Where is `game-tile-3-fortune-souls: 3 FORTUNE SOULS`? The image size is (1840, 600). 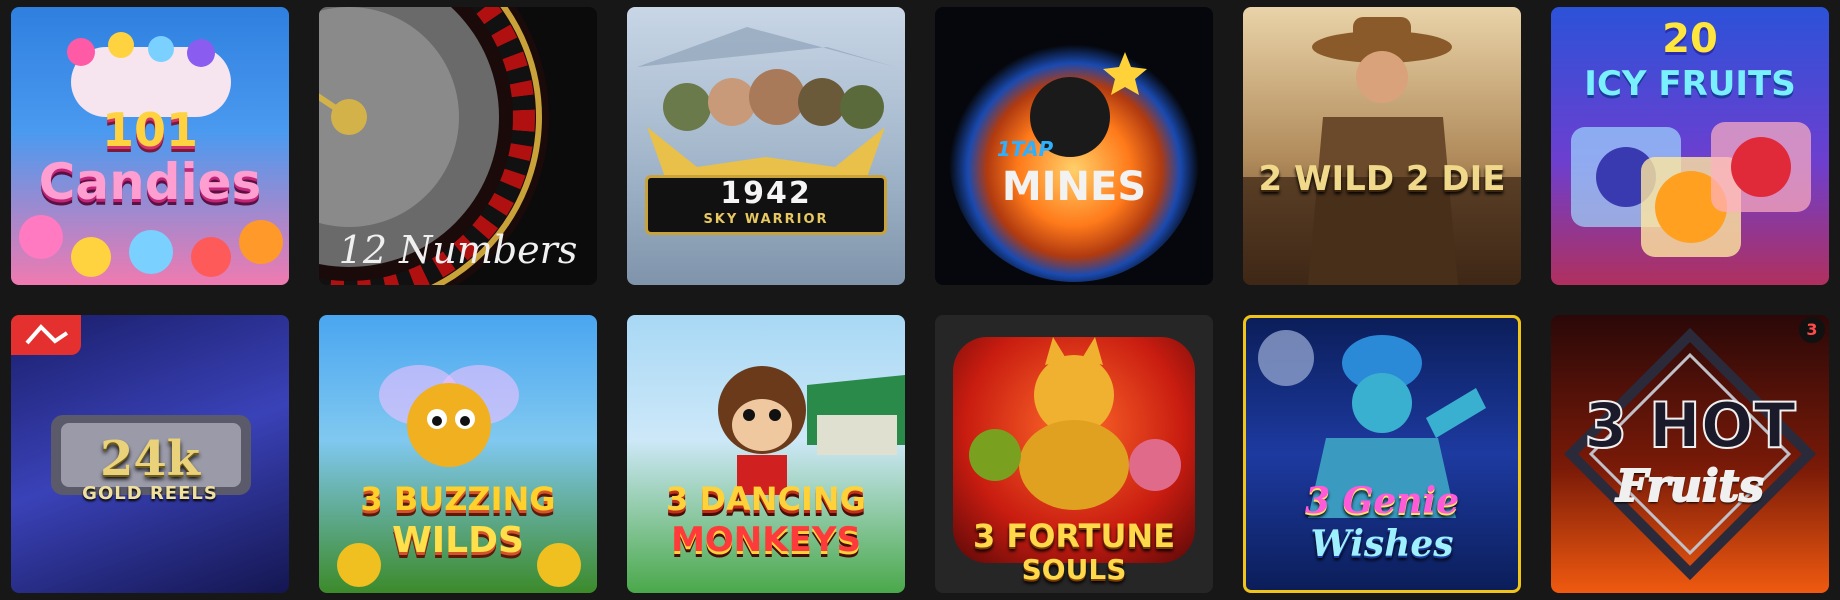
game-tile-3-fortune-souls: 3 FORTUNE SOULS is located at coordinates (1074, 454).